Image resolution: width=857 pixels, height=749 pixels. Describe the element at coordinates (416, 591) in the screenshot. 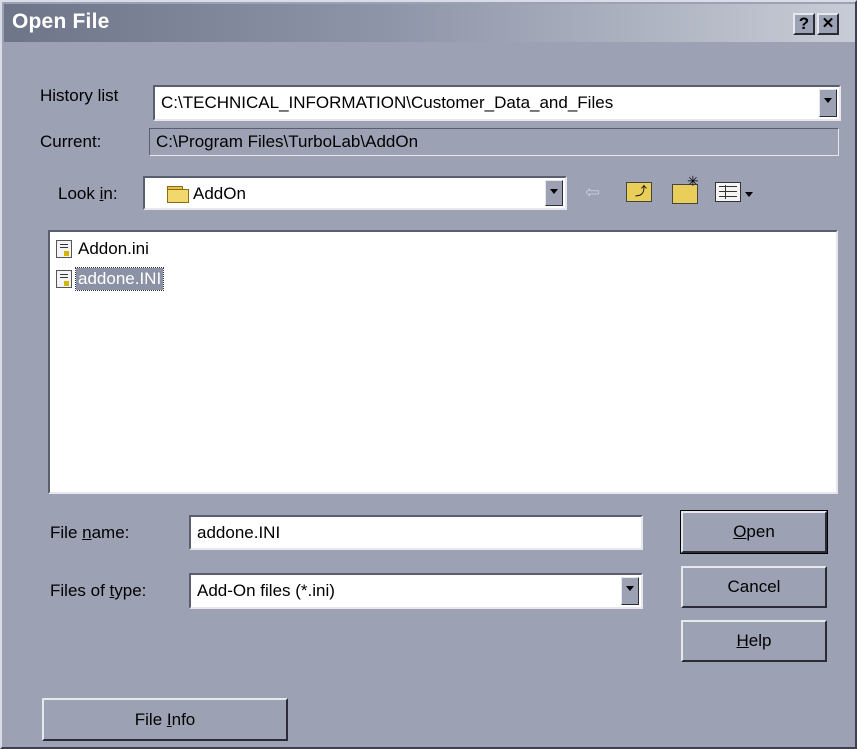

I see `files-of-type-combobox: Add-On files (*.ini)` at that location.